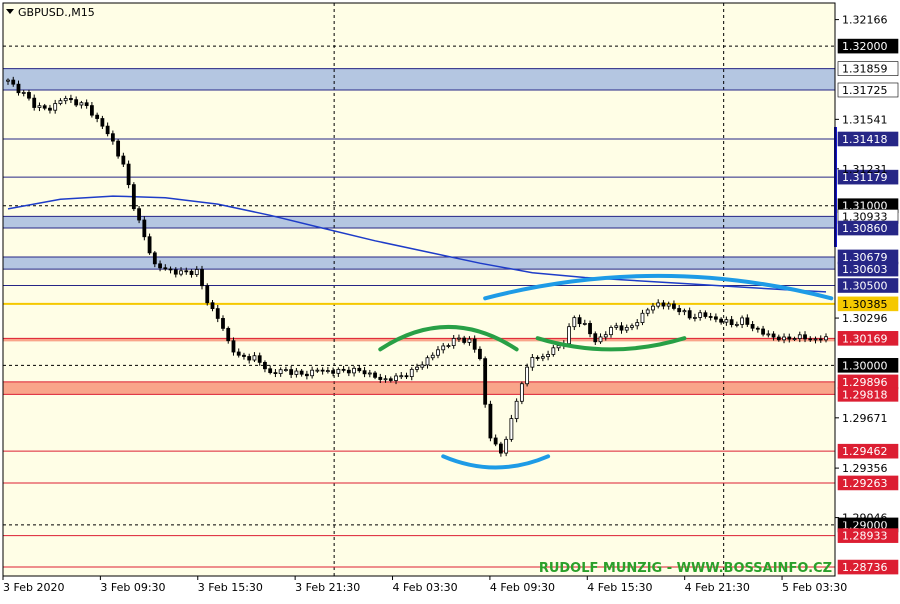  I want to click on price-level-label: 1.30169, so click(865, 338).